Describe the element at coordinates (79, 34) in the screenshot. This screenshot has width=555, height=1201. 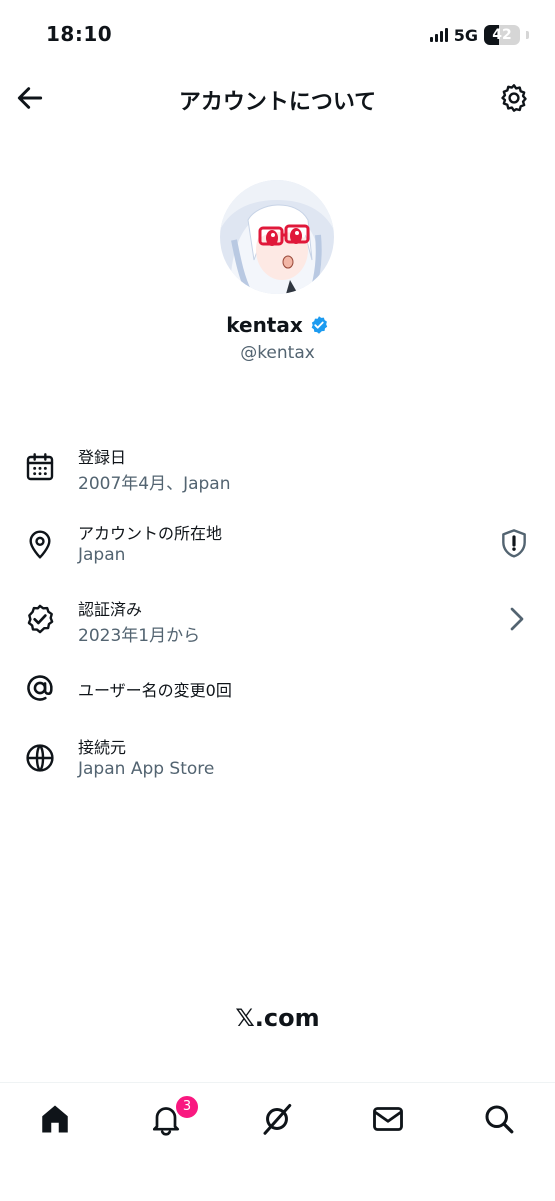
I see `status-time: 18:10` at that location.